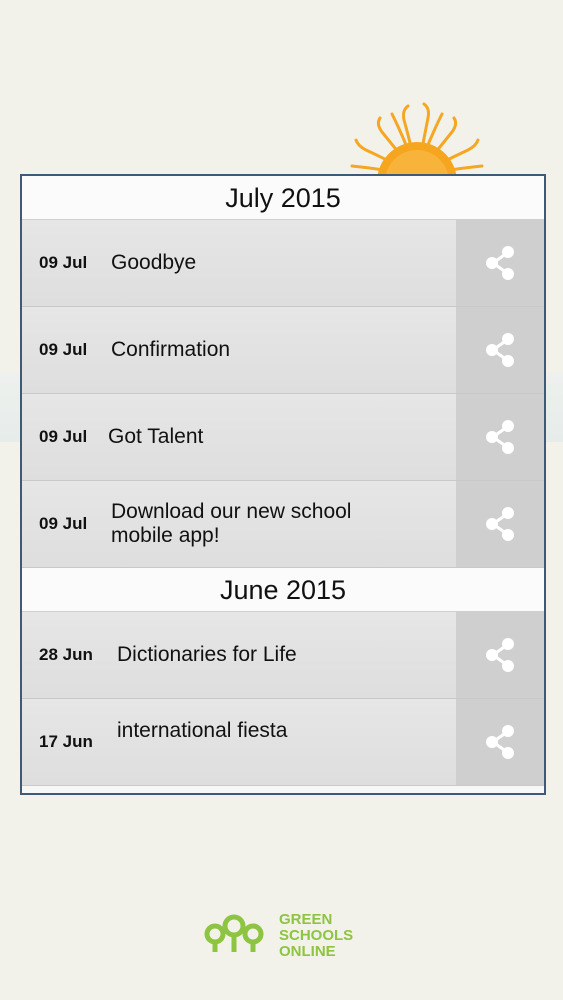  What do you see at coordinates (316, 935) in the screenshot?
I see `logo-text: GREEN SCHOOLS ONLINE` at bounding box center [316, 935].